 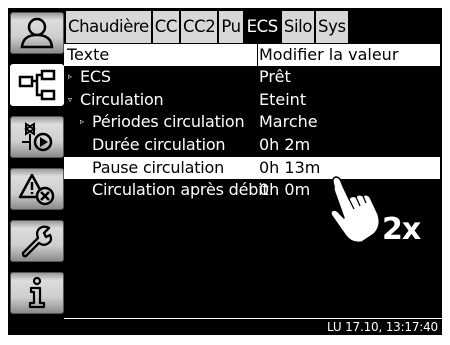 I want to click on tab-cc: CC, so click(x=165, y=27).